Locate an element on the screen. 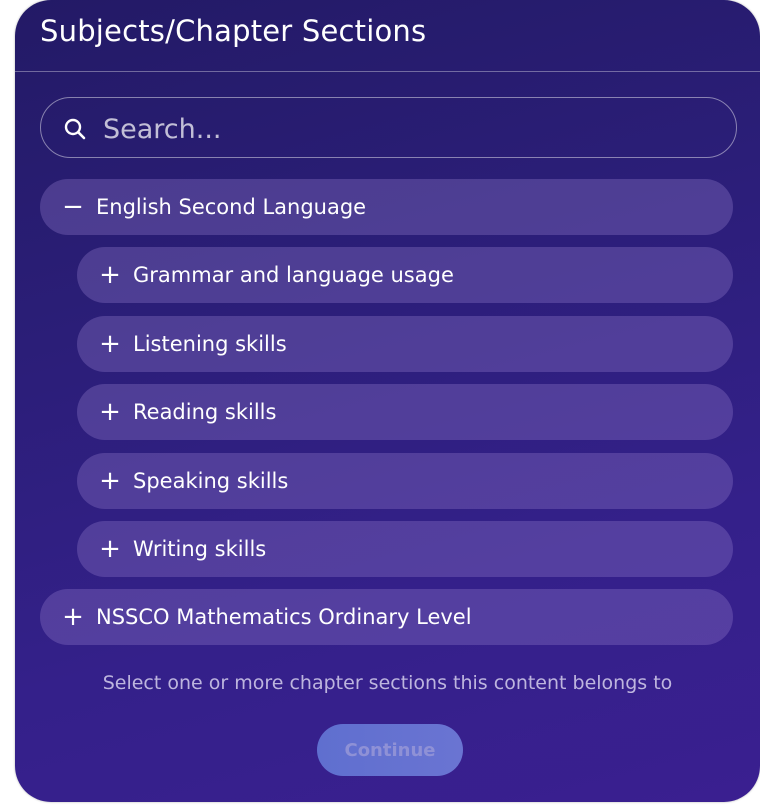 Image resolution: width=760 pixels, height=805 pixels. chapter-label: Listening skills is located at coordinates (210, 344).